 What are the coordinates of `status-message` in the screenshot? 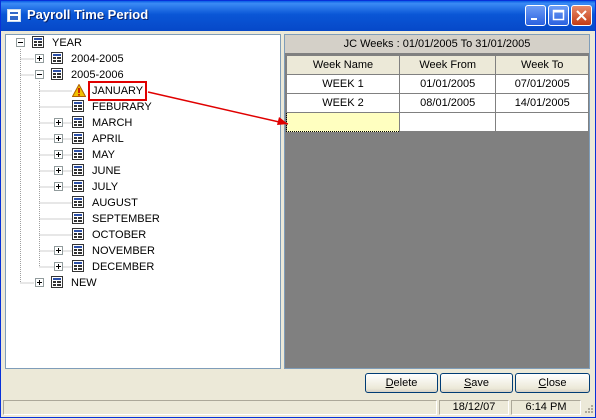 It's located at (220, 407).